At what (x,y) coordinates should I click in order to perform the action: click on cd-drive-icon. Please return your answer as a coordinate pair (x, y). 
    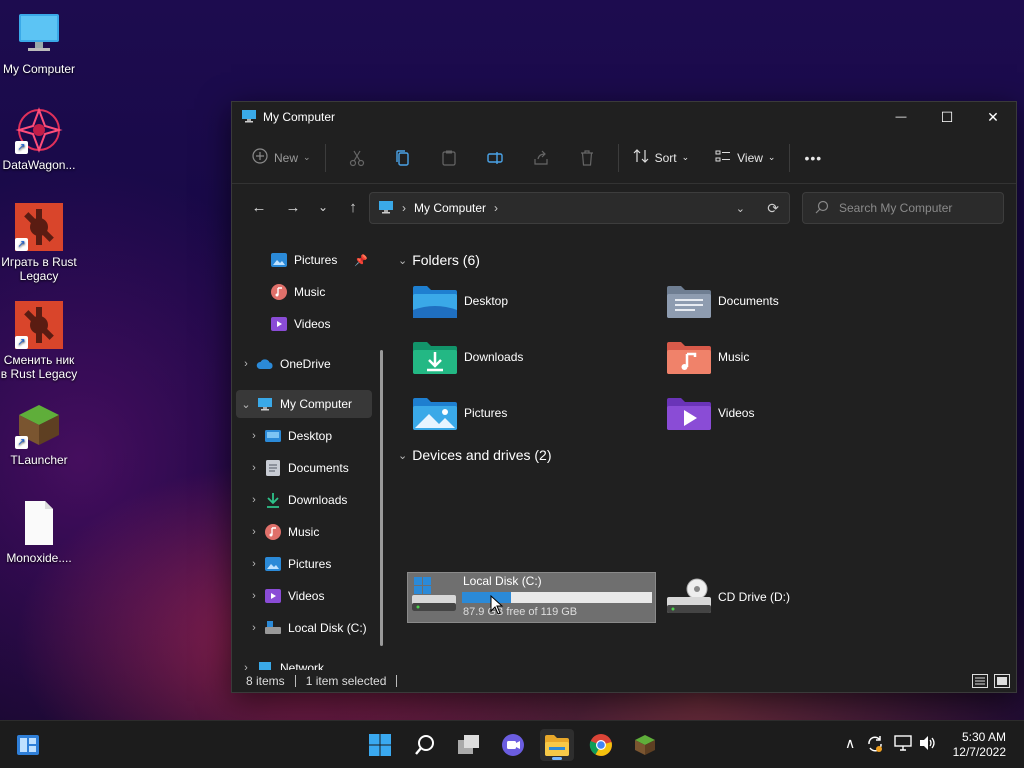
    Looking at the image, I should click on (689, 597).